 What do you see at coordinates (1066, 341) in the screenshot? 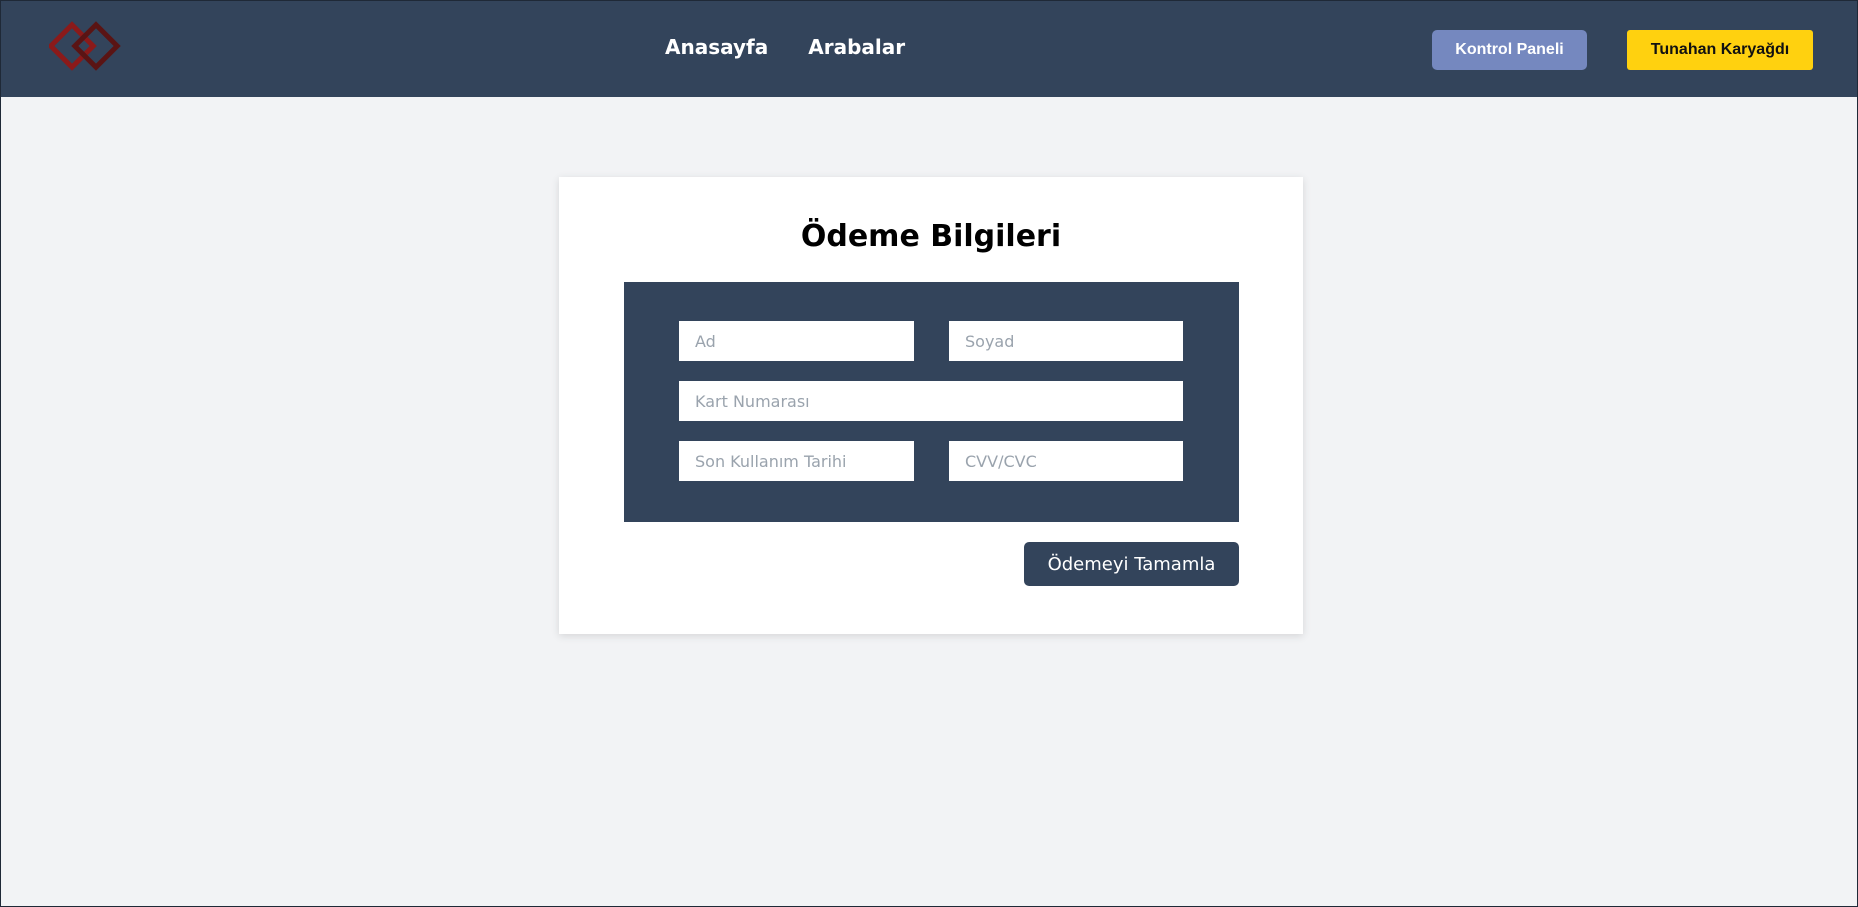
I see `last-name-input` at bounding box center [1066, 341].